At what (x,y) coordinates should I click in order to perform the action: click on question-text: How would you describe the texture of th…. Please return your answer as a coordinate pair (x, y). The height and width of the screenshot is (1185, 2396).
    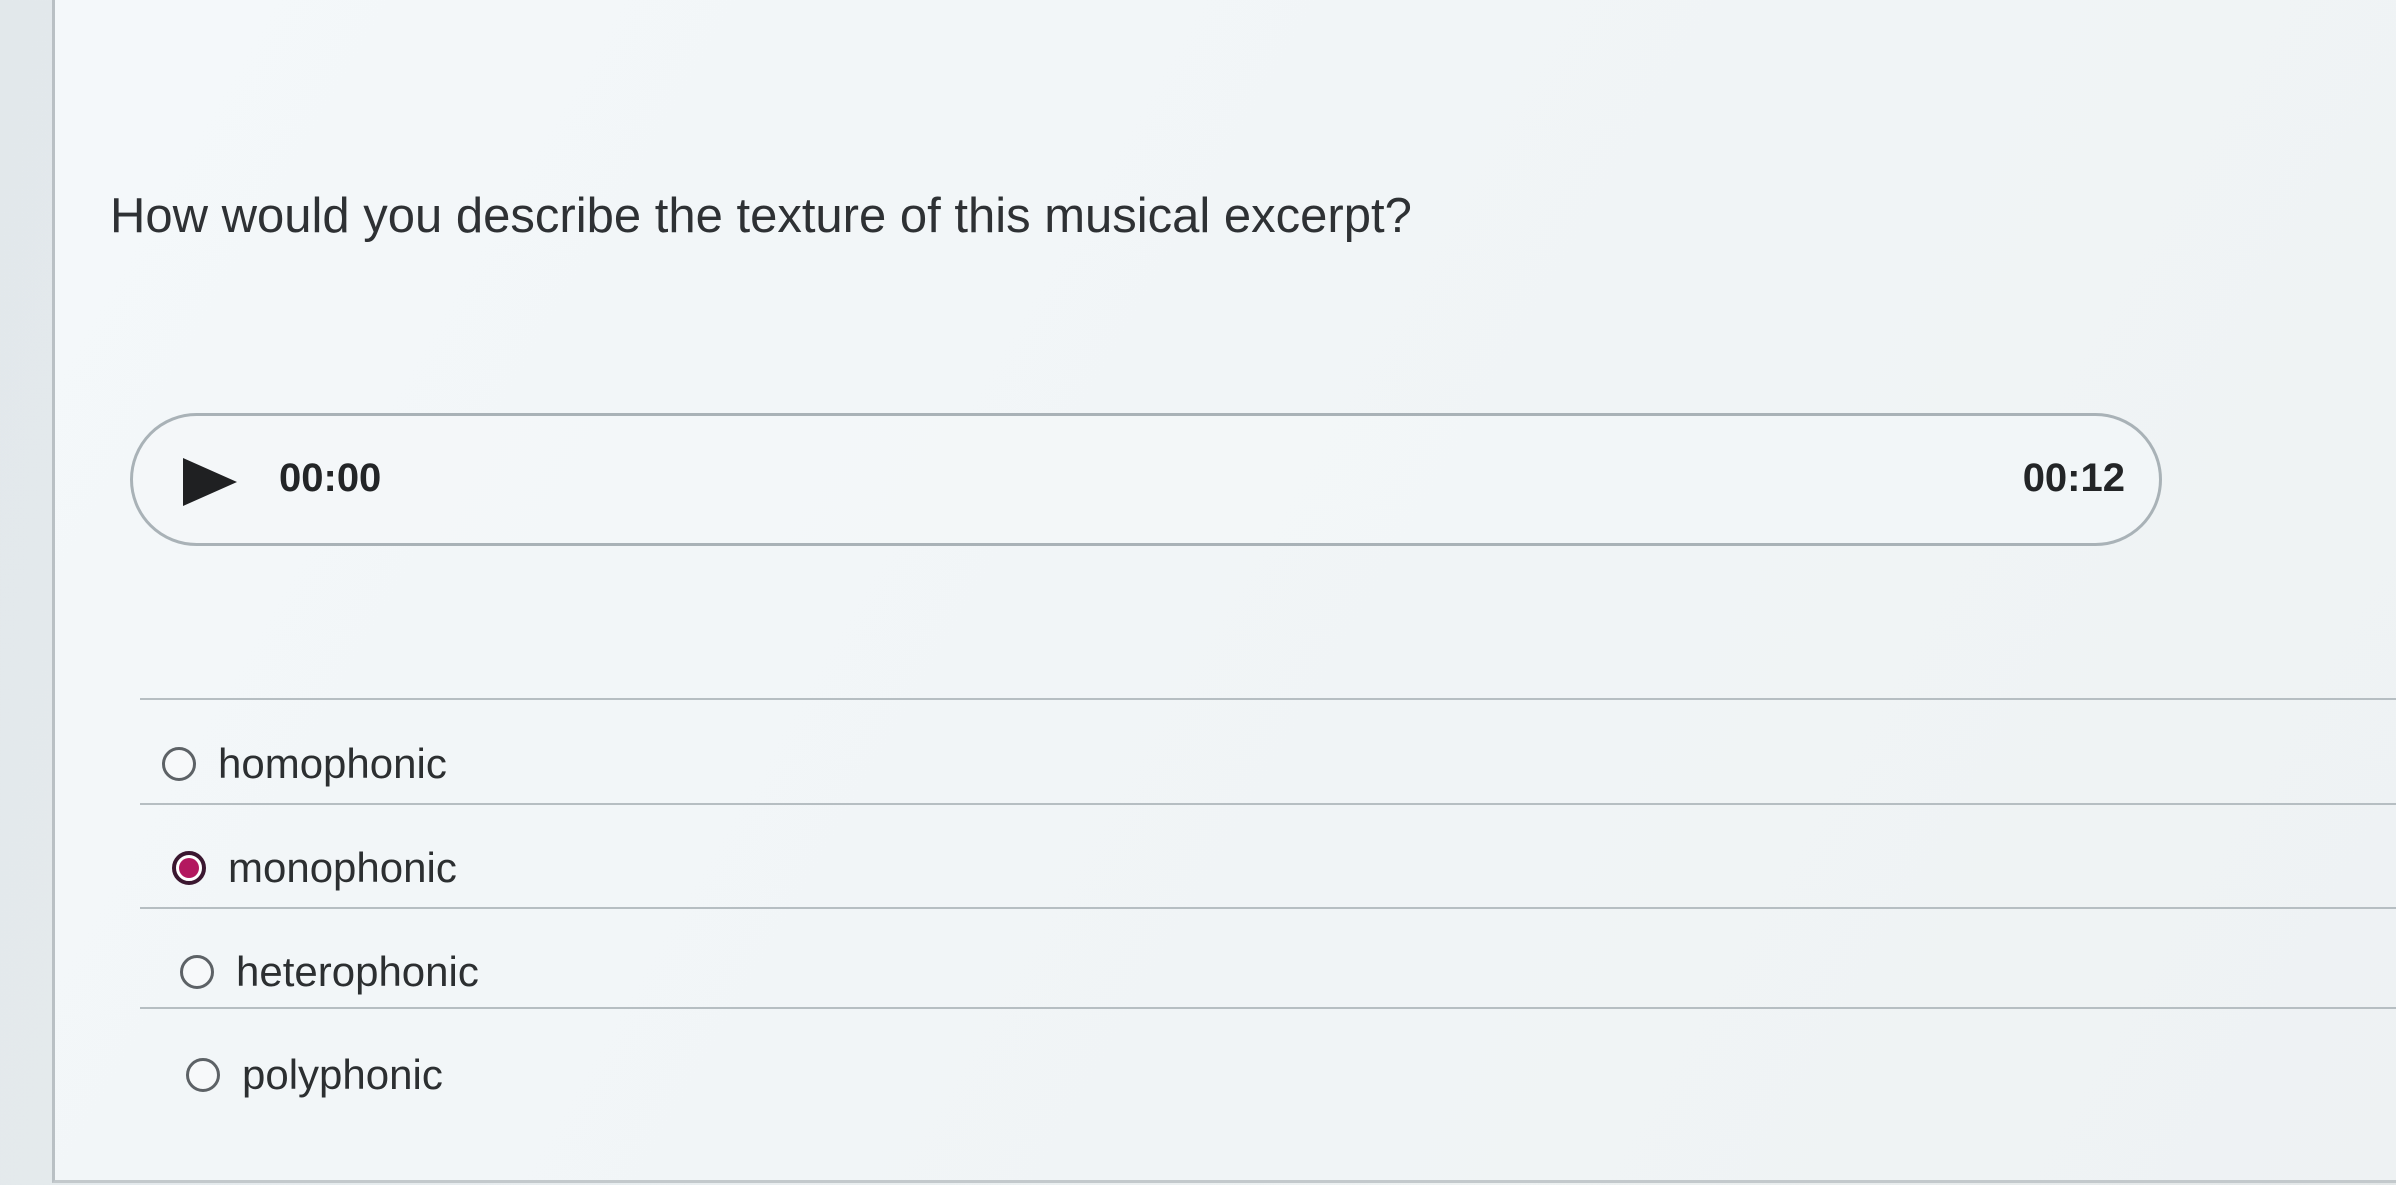
    Looking at the image, I should click on (761, 216).